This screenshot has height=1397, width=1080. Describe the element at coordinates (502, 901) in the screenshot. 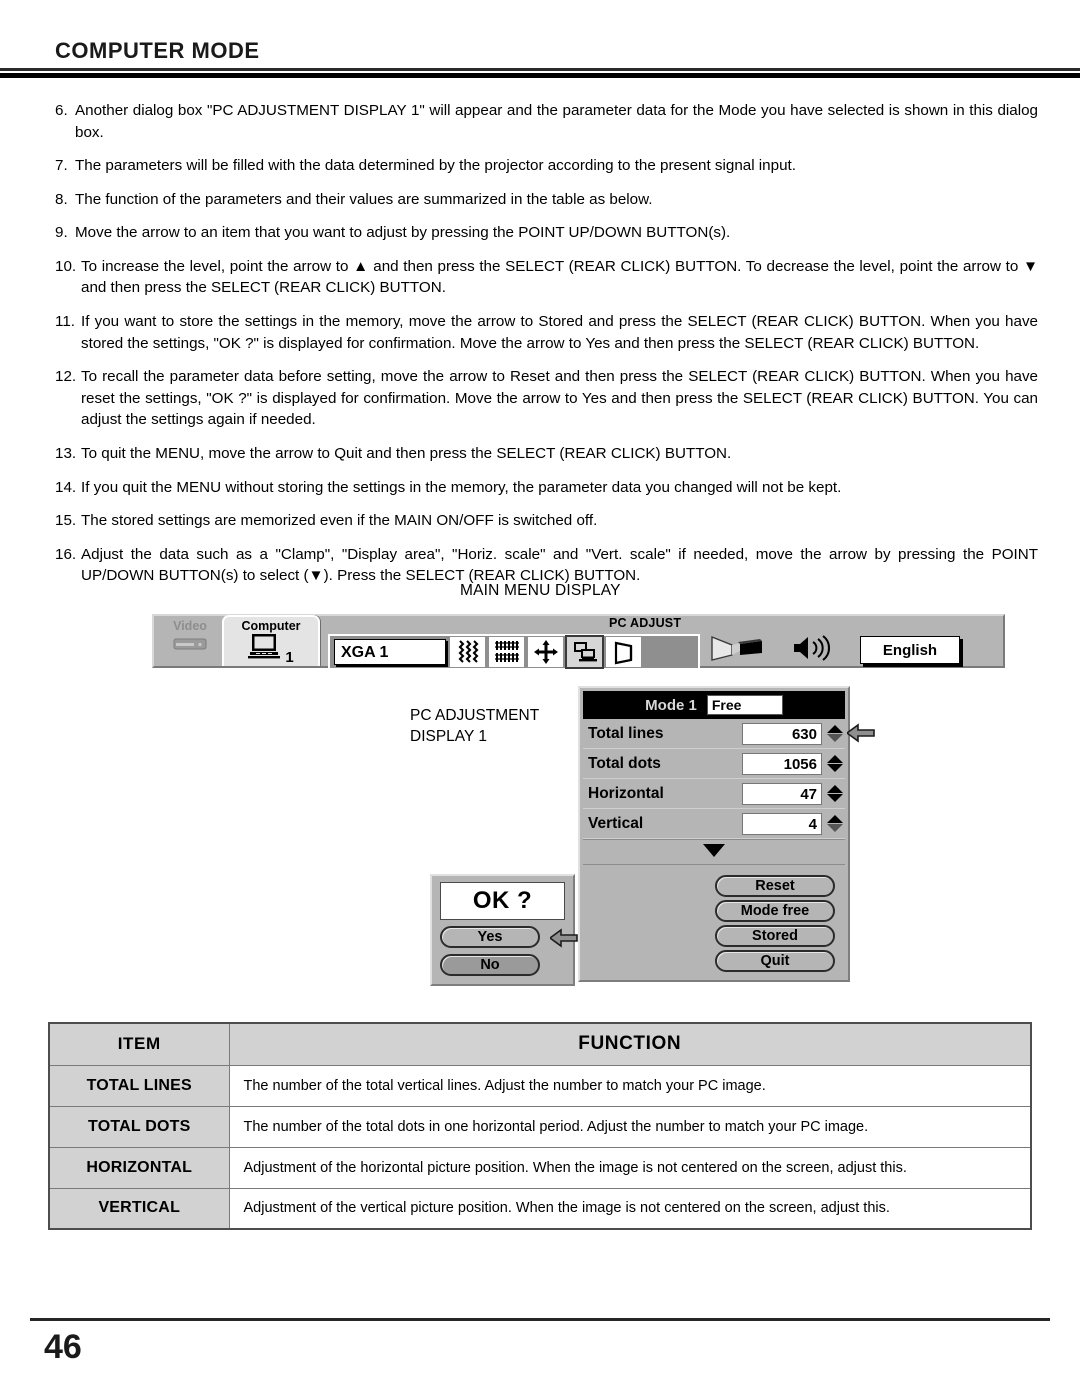

I see `dialog-title: OK ?` at that location.